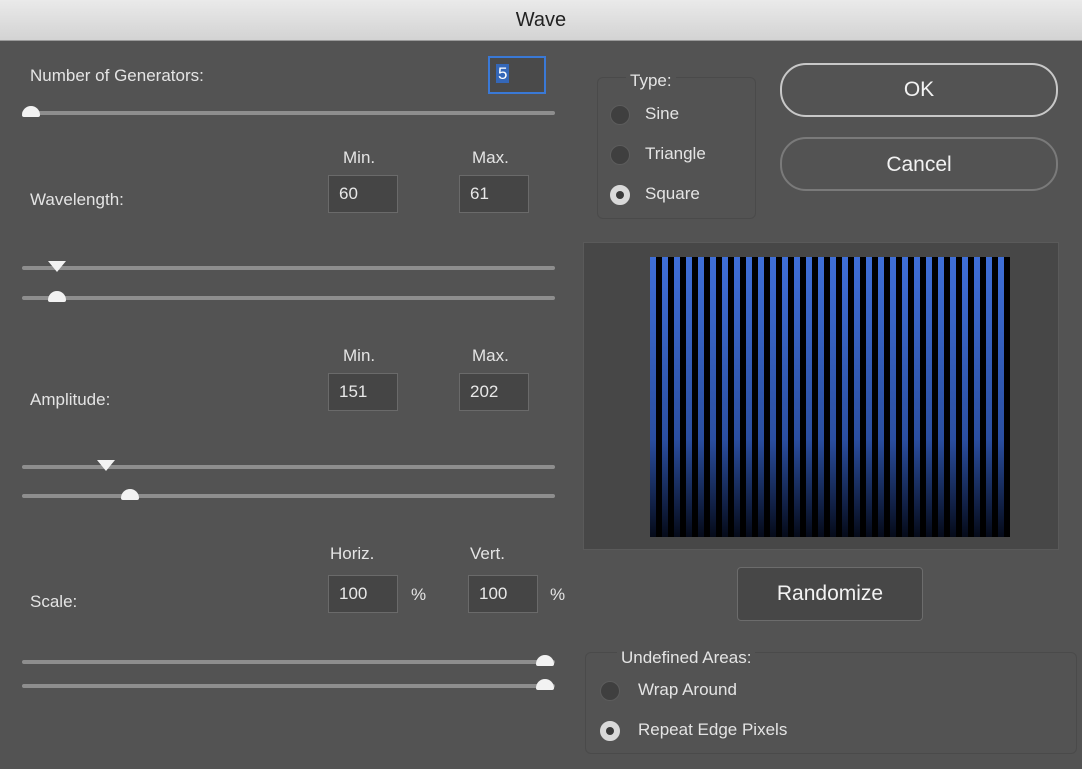 Image resolution: width=1082 pixels, height=769 pixels. Describe the element at coordinates (541, 20) in the screenshot. I see `window-title: Wave` at that location.